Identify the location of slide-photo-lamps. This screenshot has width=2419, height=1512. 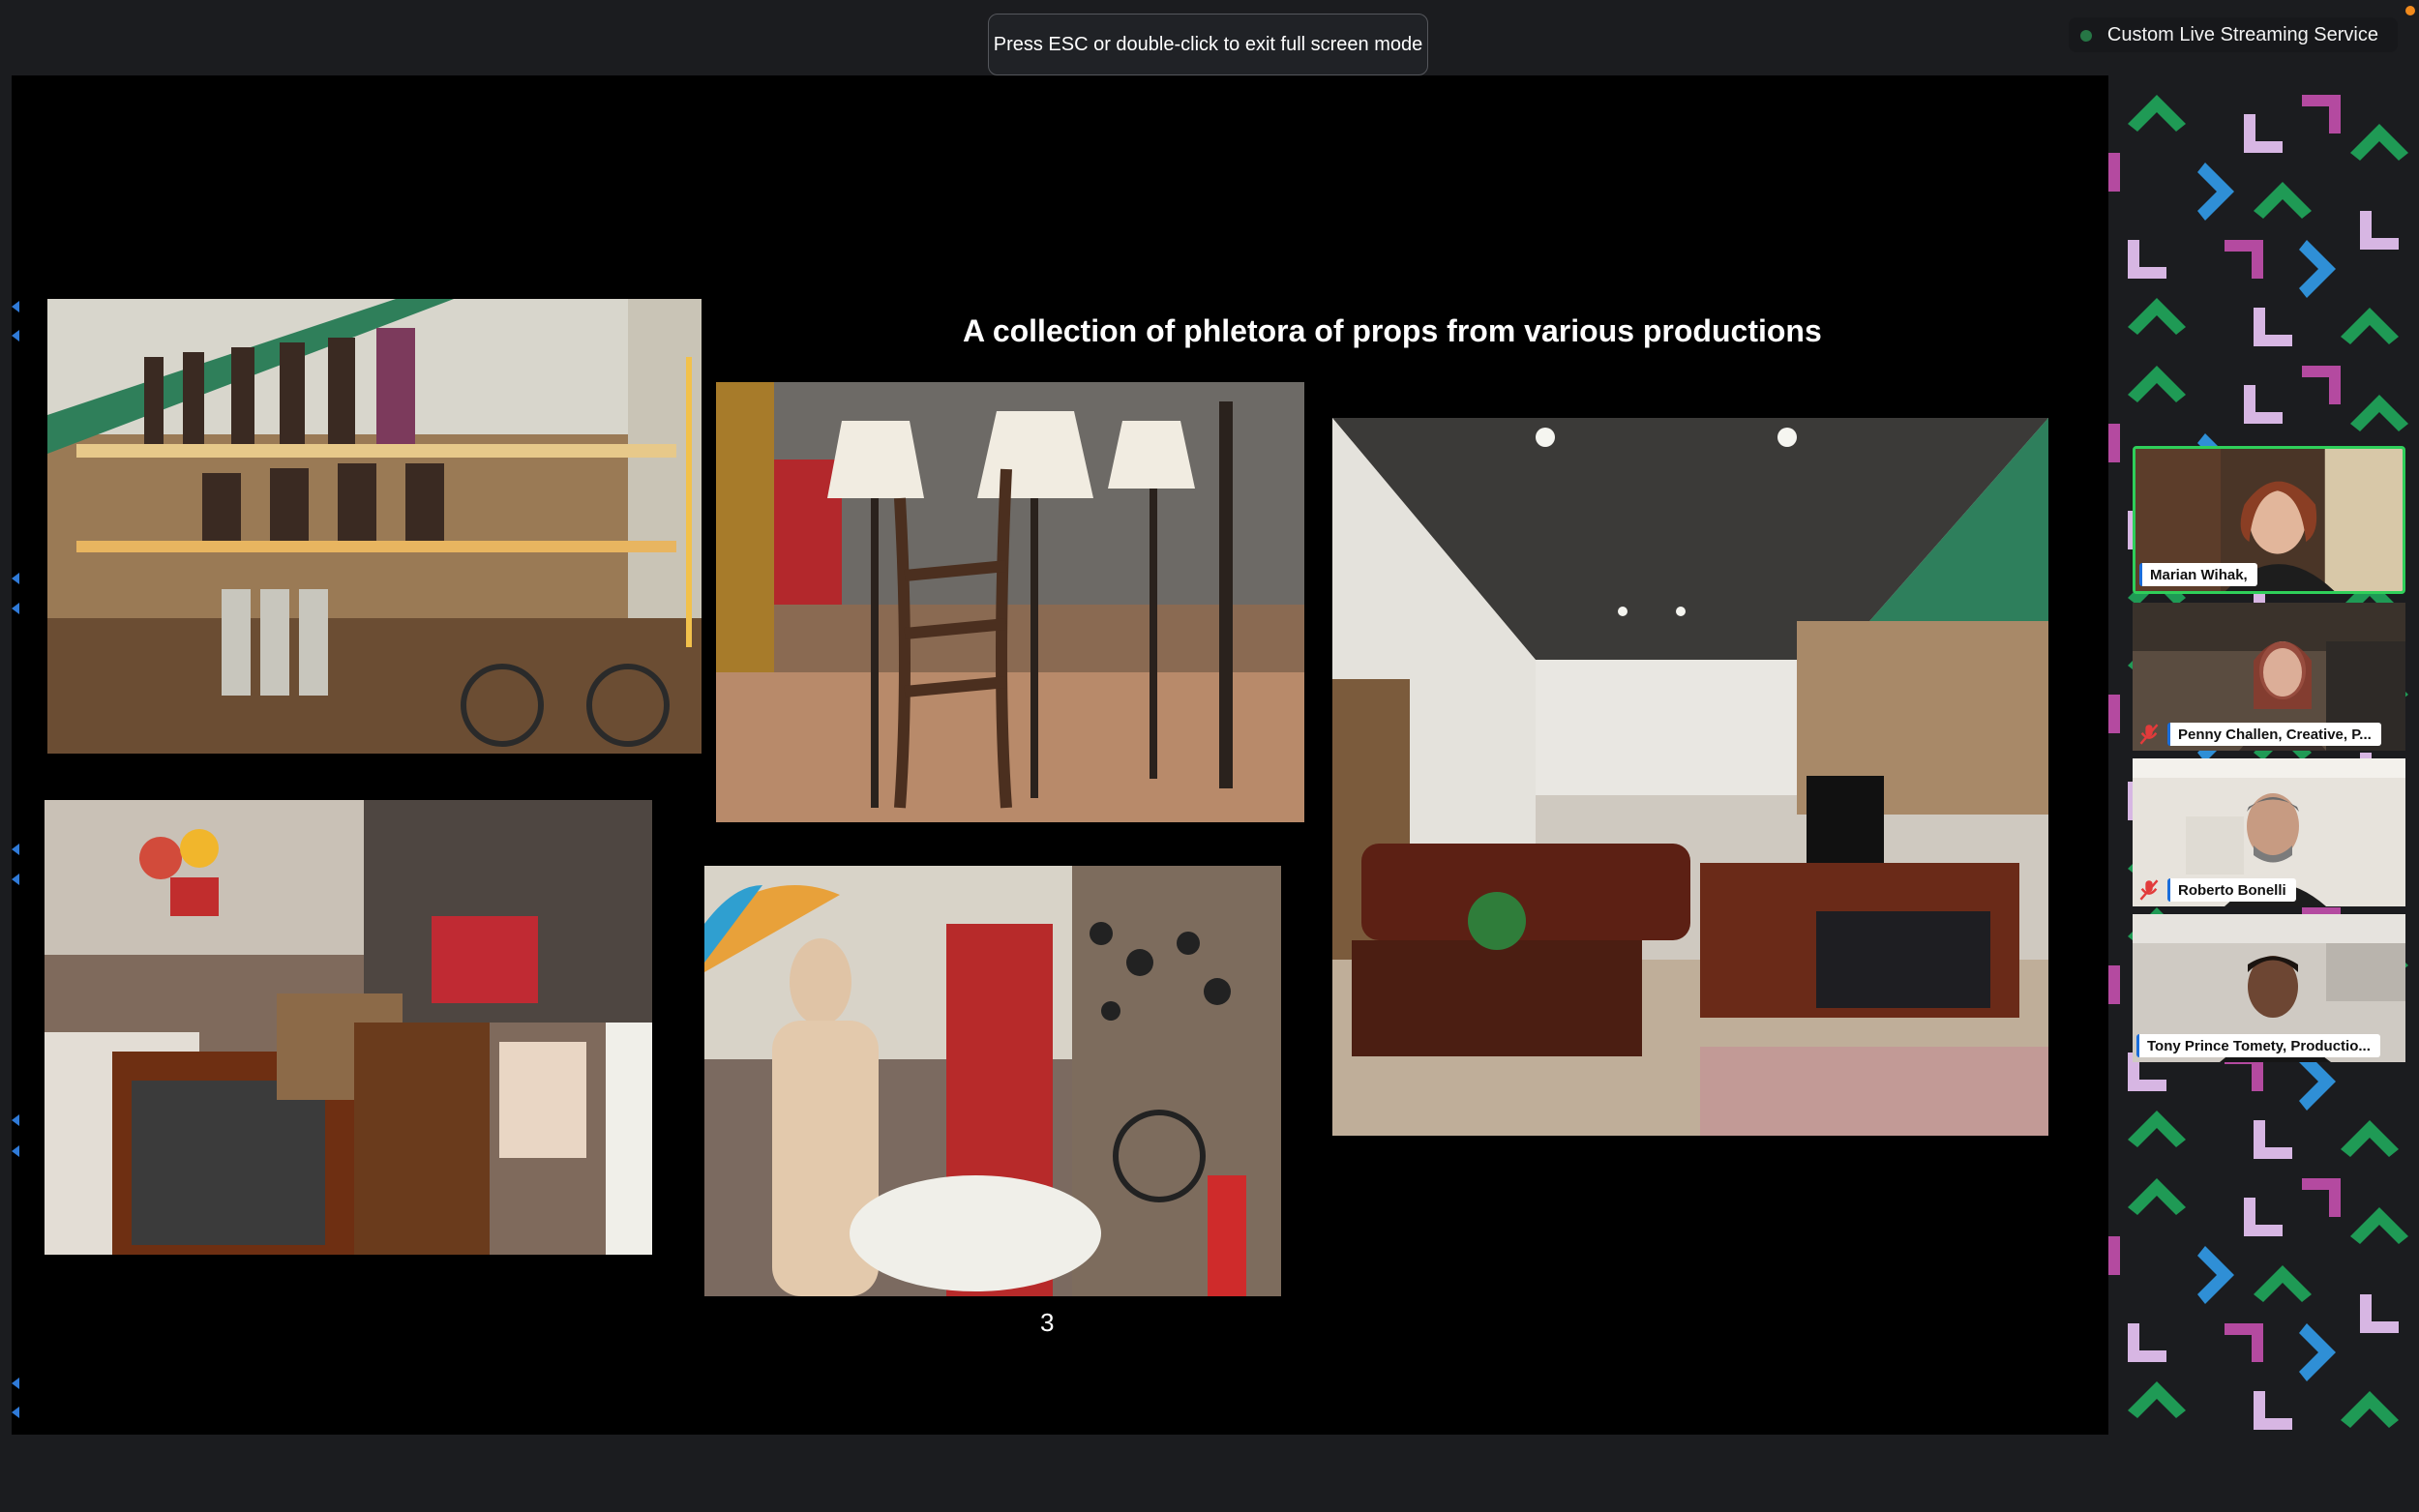
(1010, 602).